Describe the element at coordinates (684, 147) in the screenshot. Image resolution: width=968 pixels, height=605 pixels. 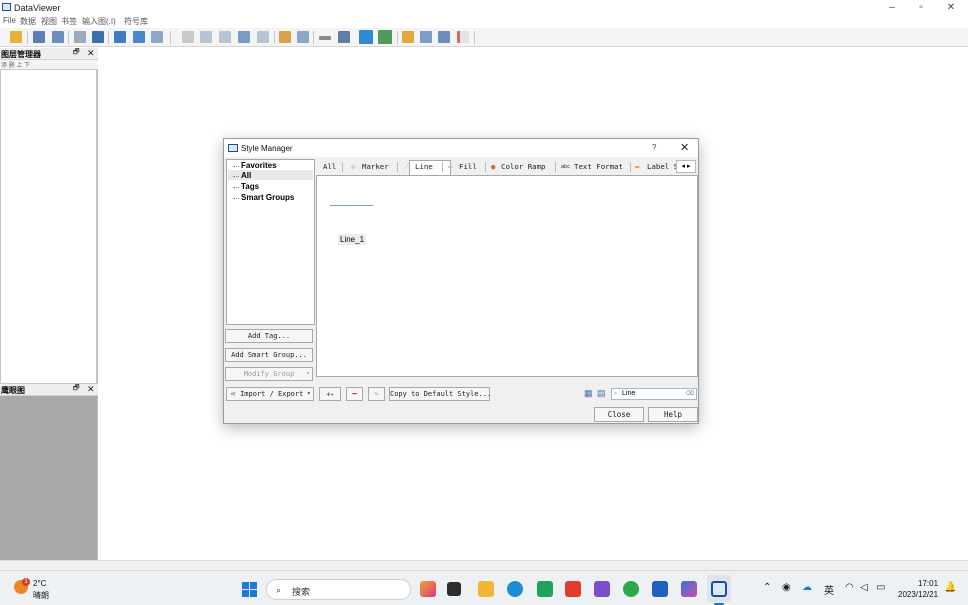
I see `dialog-close-icon: ✕` at that location.